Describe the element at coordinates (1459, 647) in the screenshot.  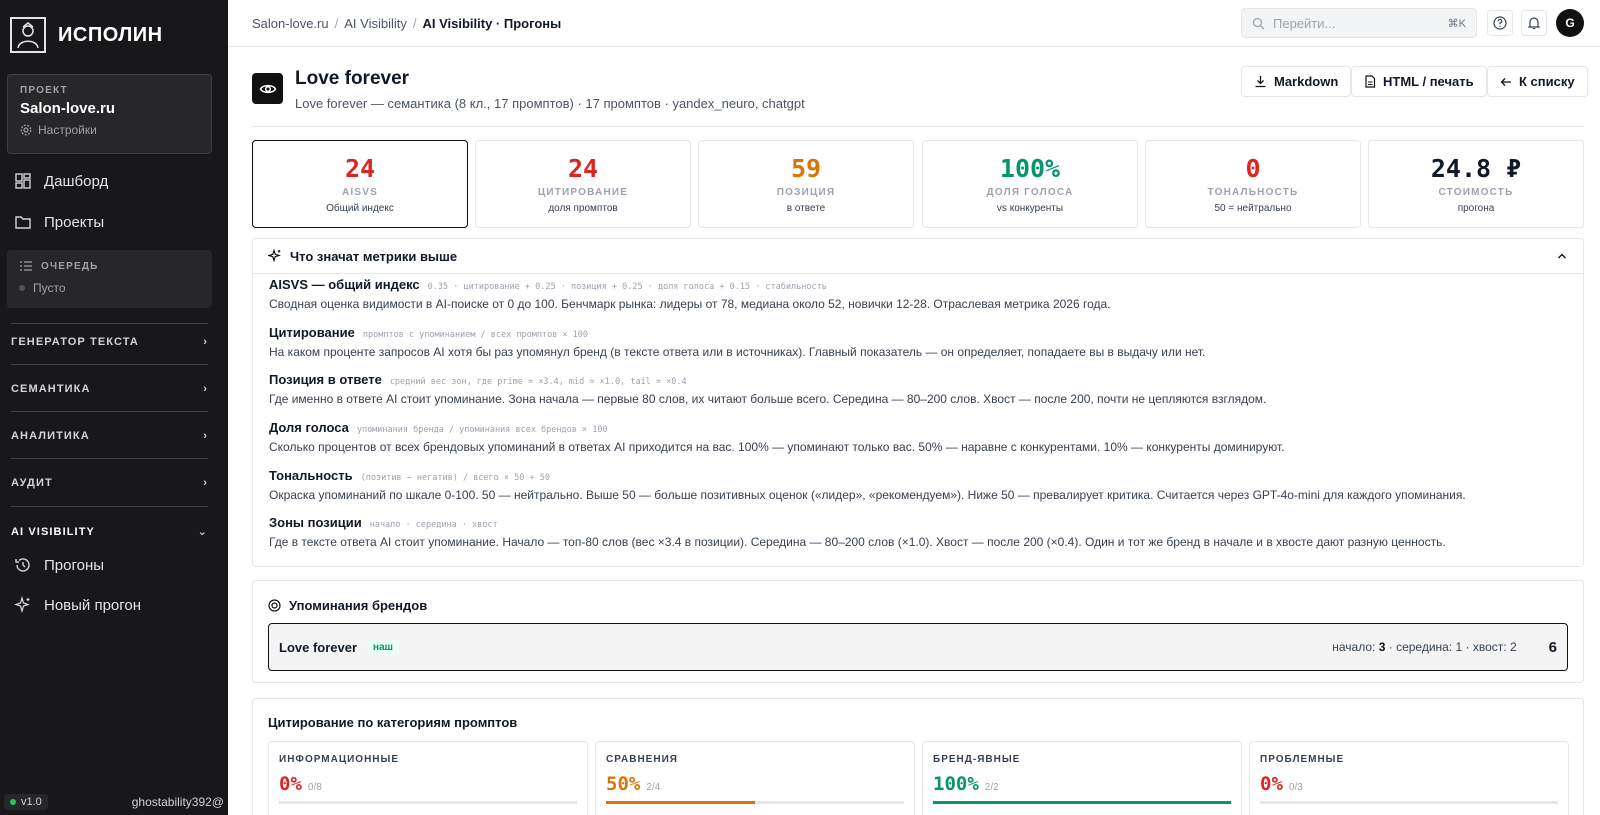
I see `zone-mid-count: 1` at that location.